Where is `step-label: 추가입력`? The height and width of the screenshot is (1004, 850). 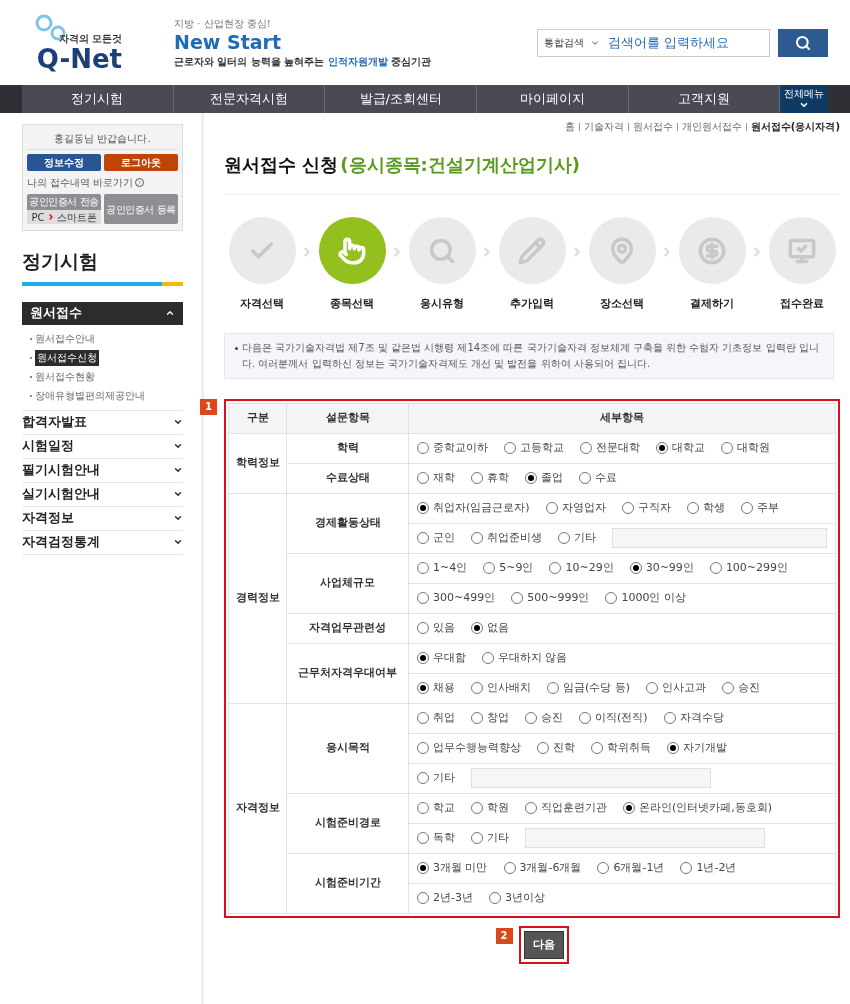
step-label: 추가입력 is located at coordinates (532, 304).